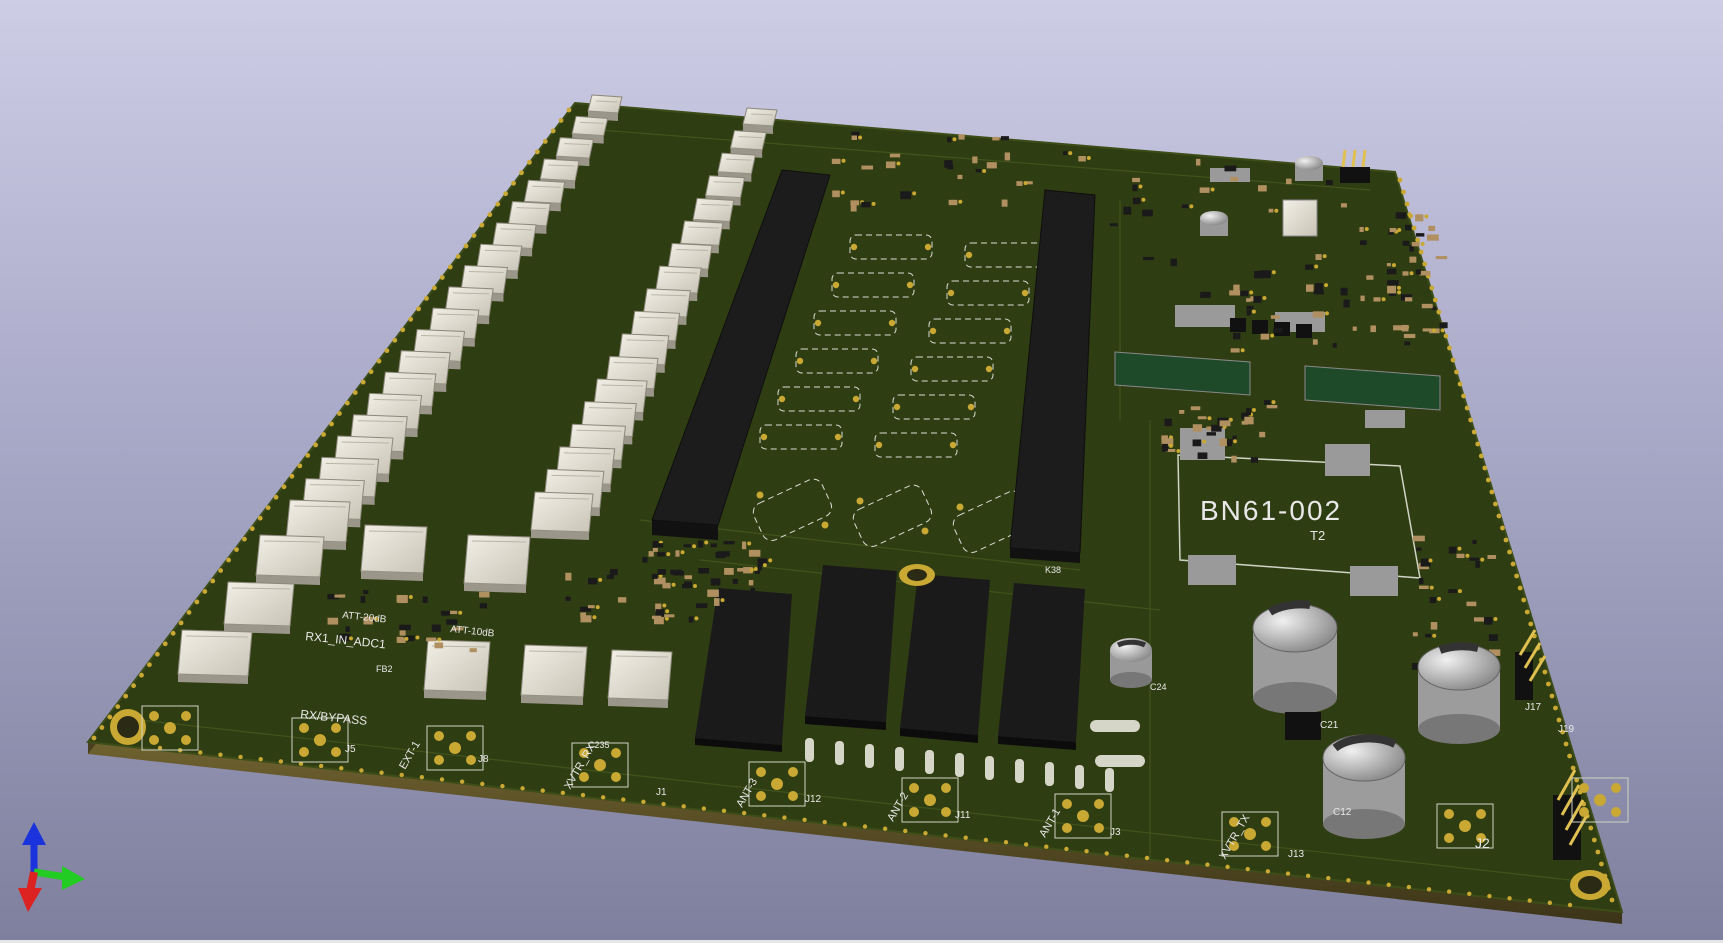 The height and width of the screenshot is (943, 1723). I want to click on y-axis-arrow-icon, so click(30, 900).